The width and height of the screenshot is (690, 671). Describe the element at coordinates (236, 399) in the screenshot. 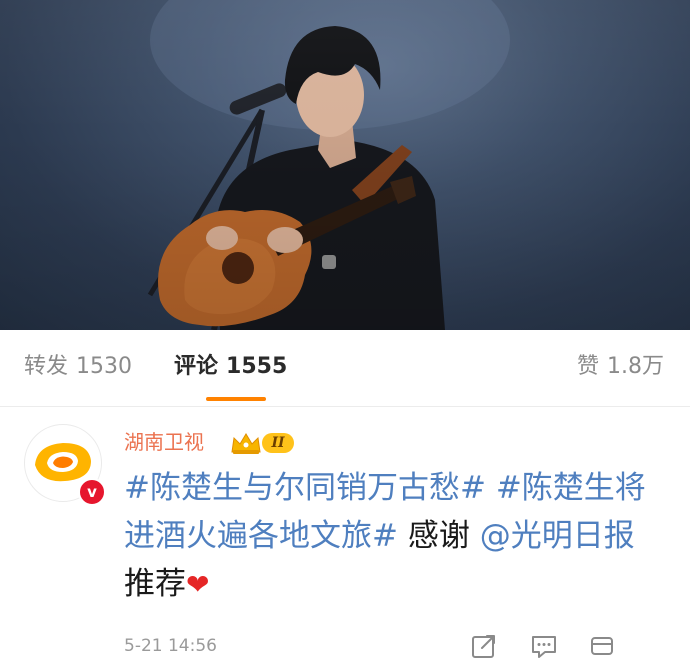

I see `active-tab-indicator` at that location.